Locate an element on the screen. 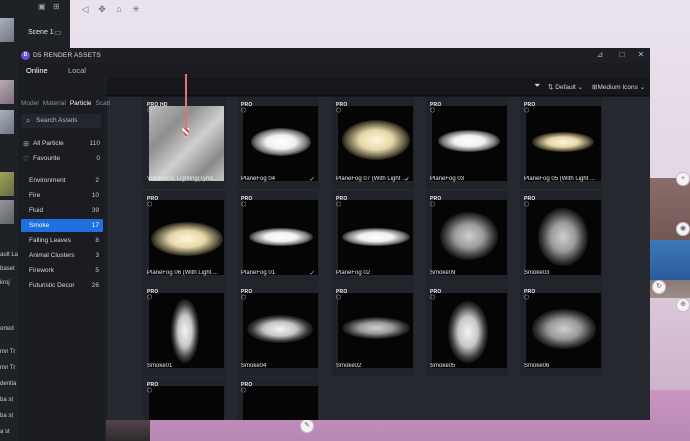 This screenshot has height=441, width=690. move-icon: ✥ is located at coordinates (102, 9).